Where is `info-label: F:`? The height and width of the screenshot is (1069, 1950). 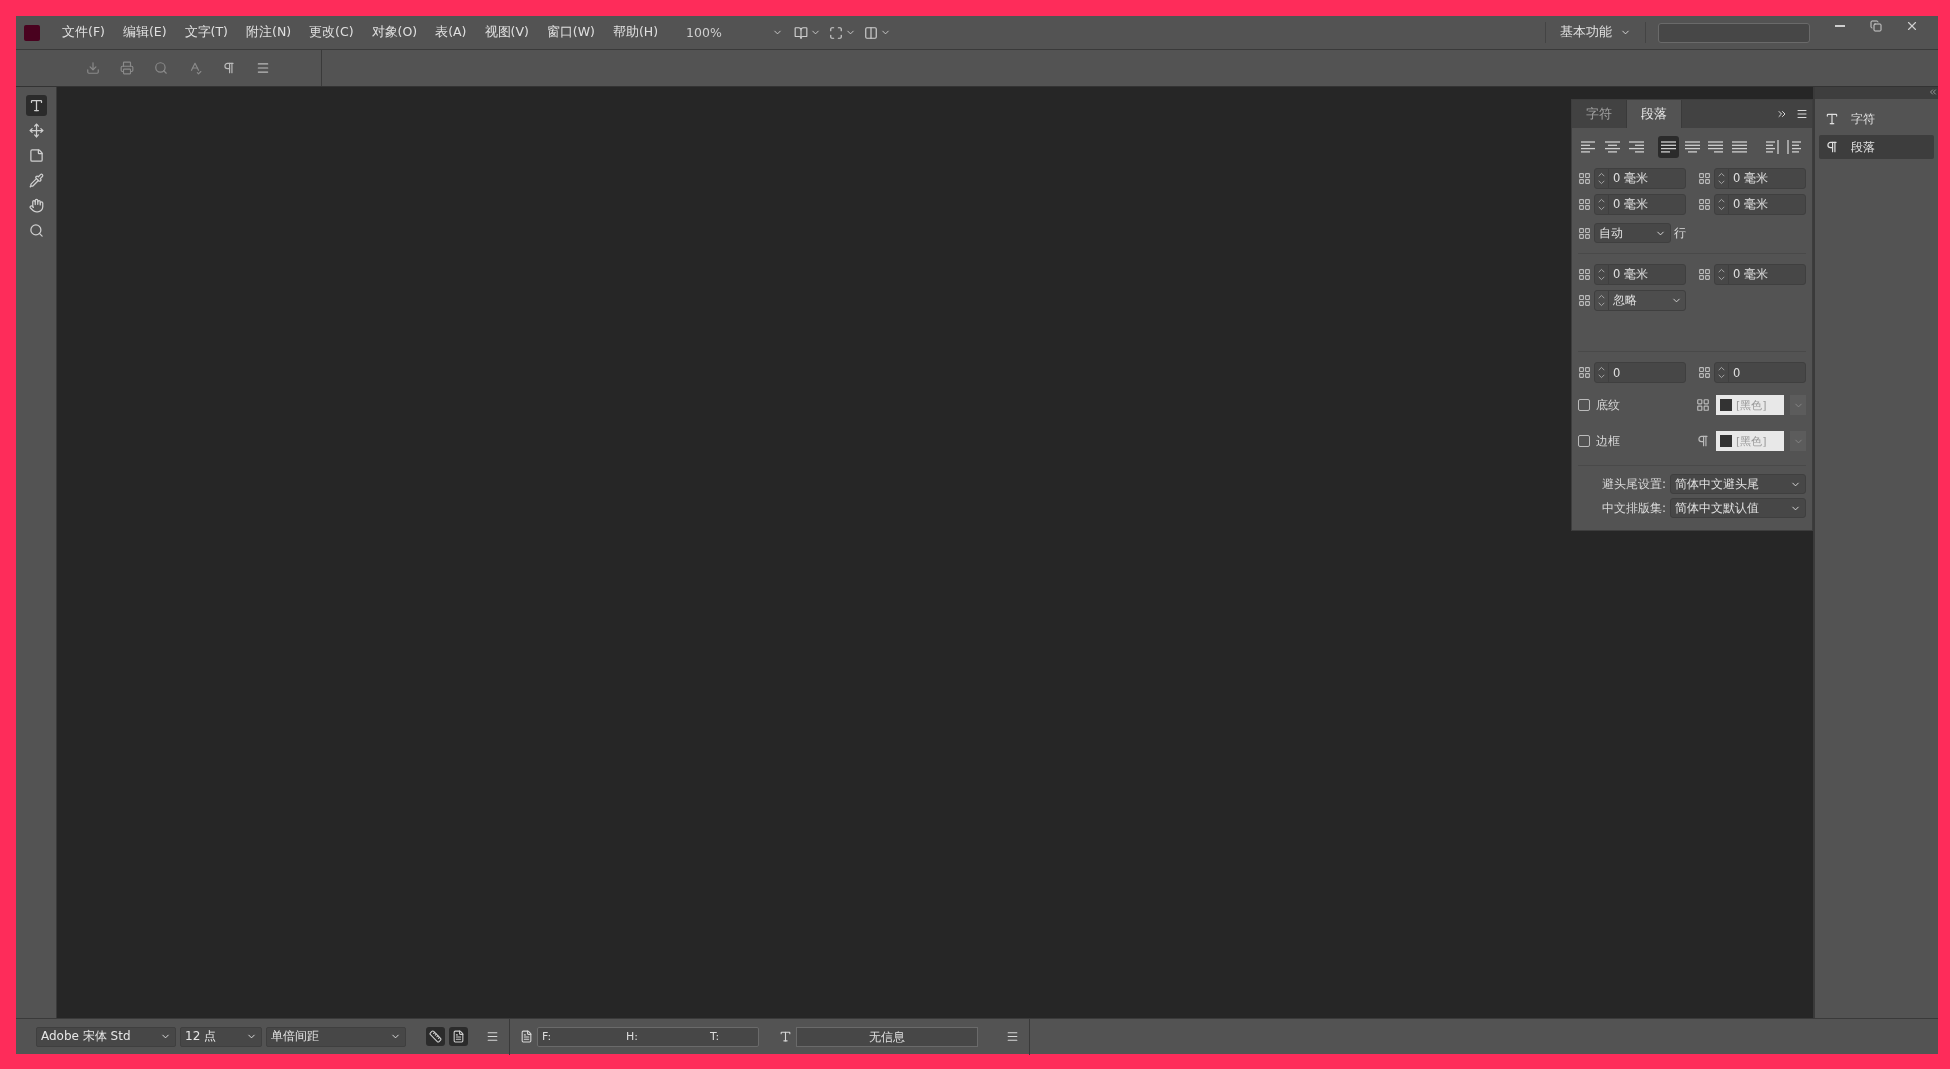 info-label: F: is located at coordinates (547, 1036).